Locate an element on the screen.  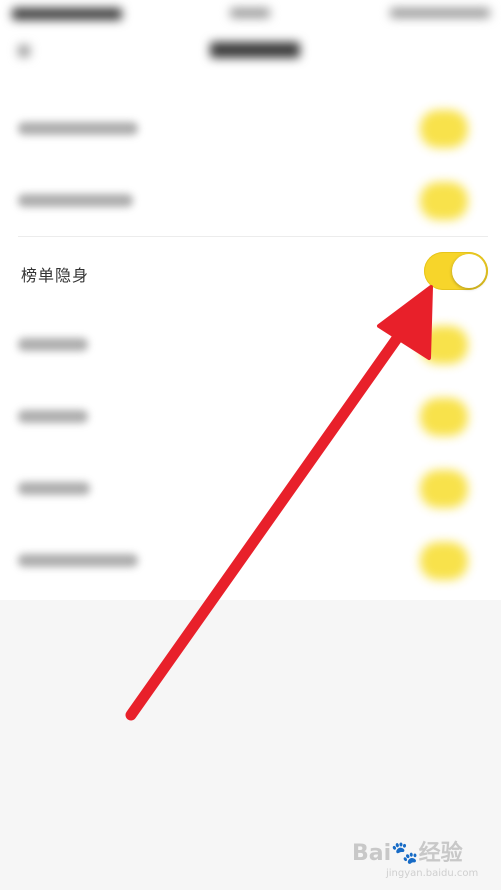
watermark-logo: Bai🐾经验 is located at coordinates (407, 851).